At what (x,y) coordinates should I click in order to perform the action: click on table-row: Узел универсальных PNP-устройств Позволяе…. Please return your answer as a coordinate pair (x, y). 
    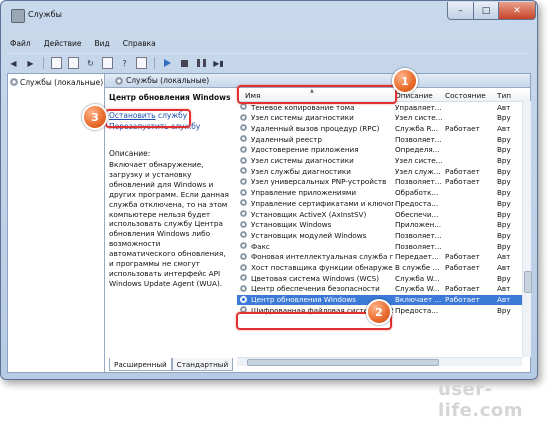
    Looking at the image, I should click on (379, 182).